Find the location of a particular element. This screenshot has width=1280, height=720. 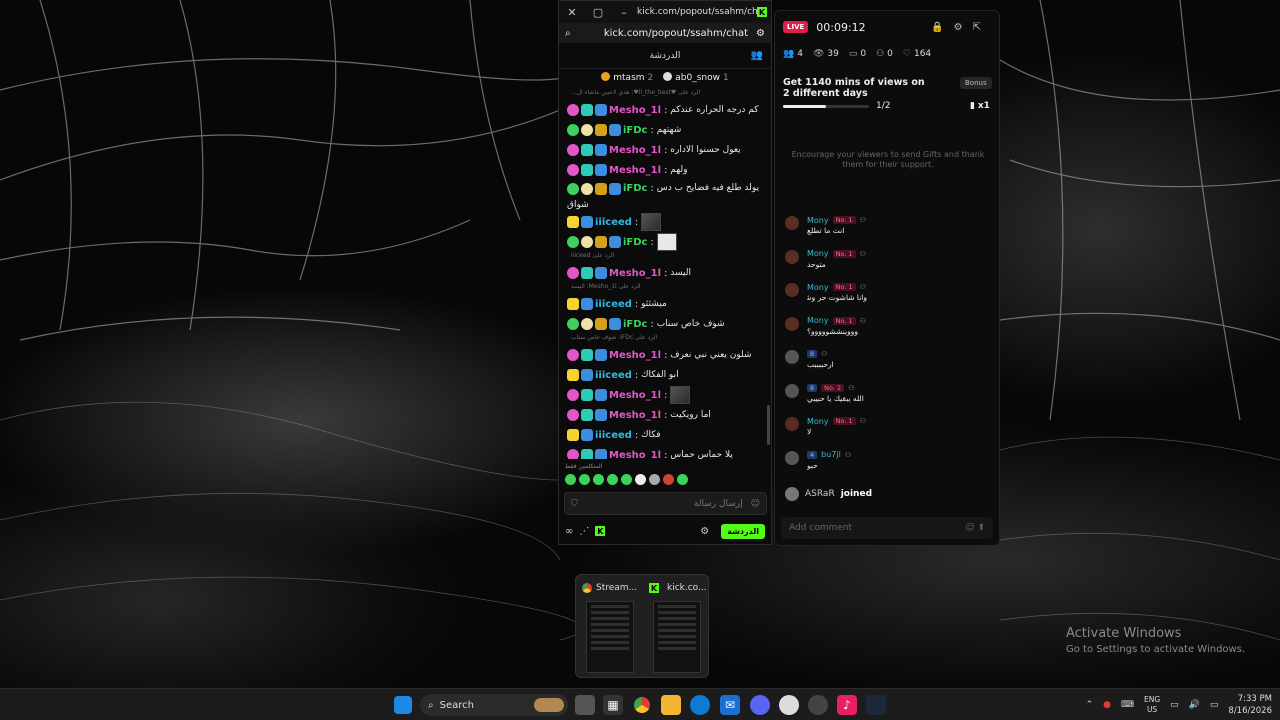

lock-icon: 🔒 is located at coordinates (942, 27).